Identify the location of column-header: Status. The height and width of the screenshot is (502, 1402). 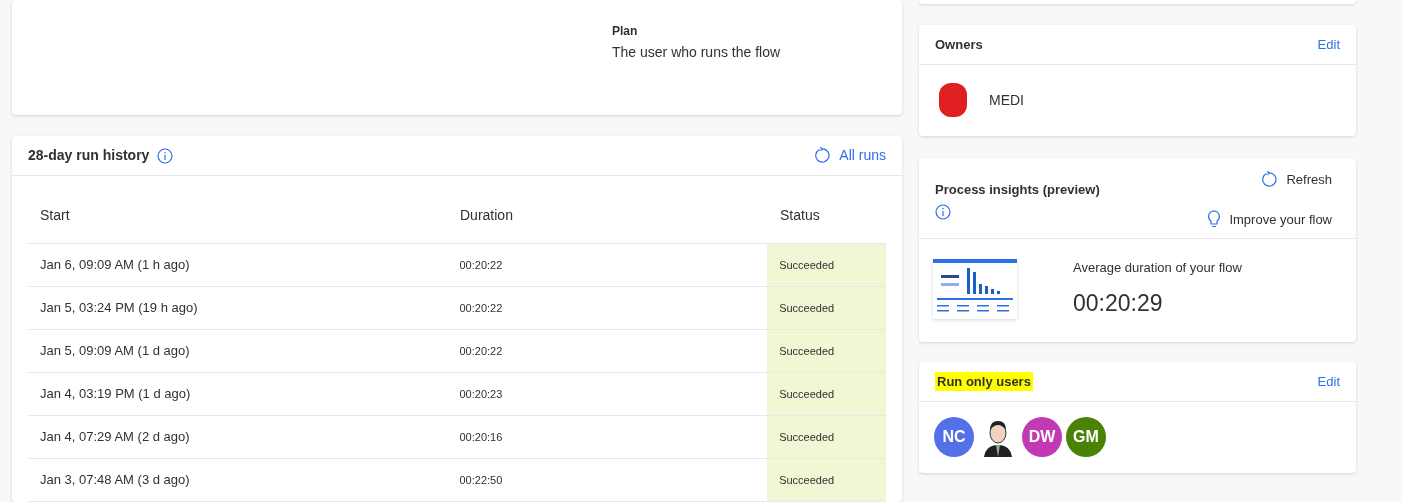
(799, 215).